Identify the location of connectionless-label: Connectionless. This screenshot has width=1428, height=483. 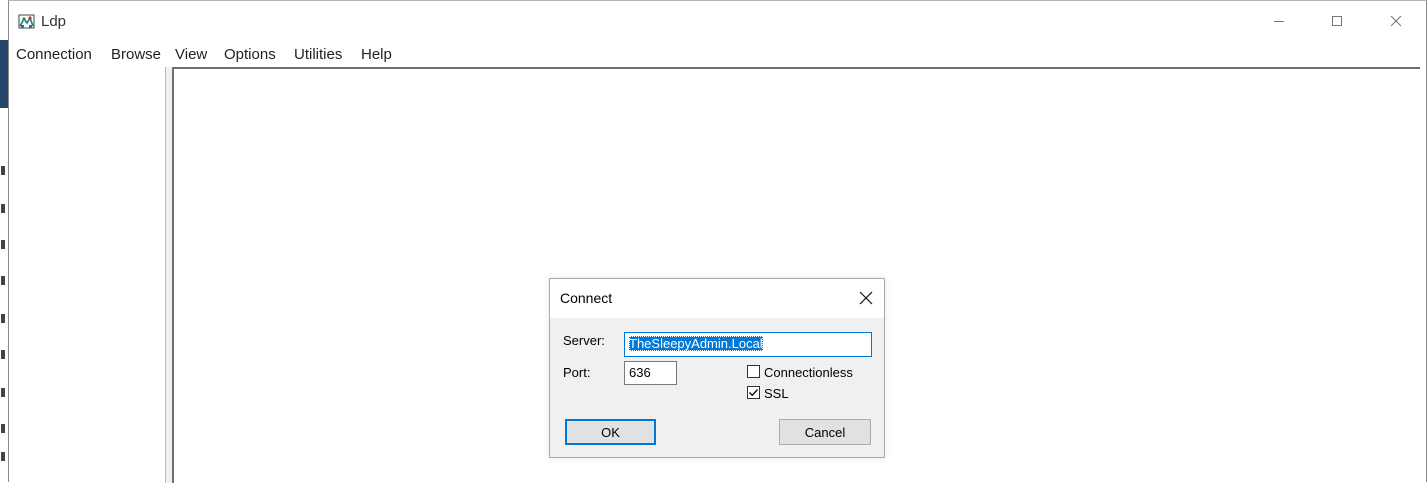
(808, 372).